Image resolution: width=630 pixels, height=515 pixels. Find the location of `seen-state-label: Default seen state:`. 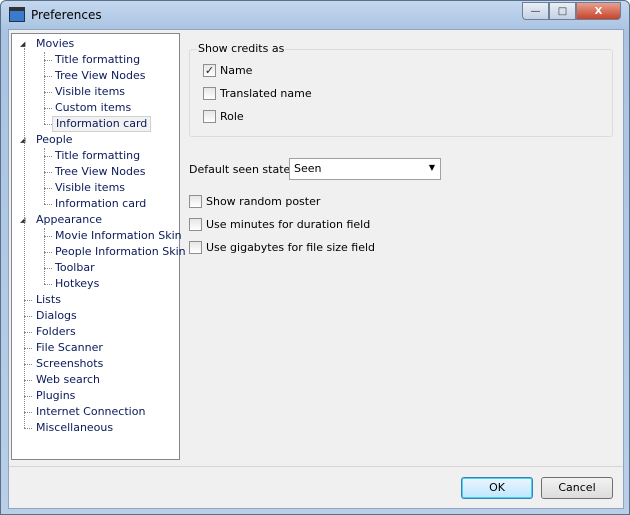

seen-state-label: Default seen state: is located at coordinates (241, 169).